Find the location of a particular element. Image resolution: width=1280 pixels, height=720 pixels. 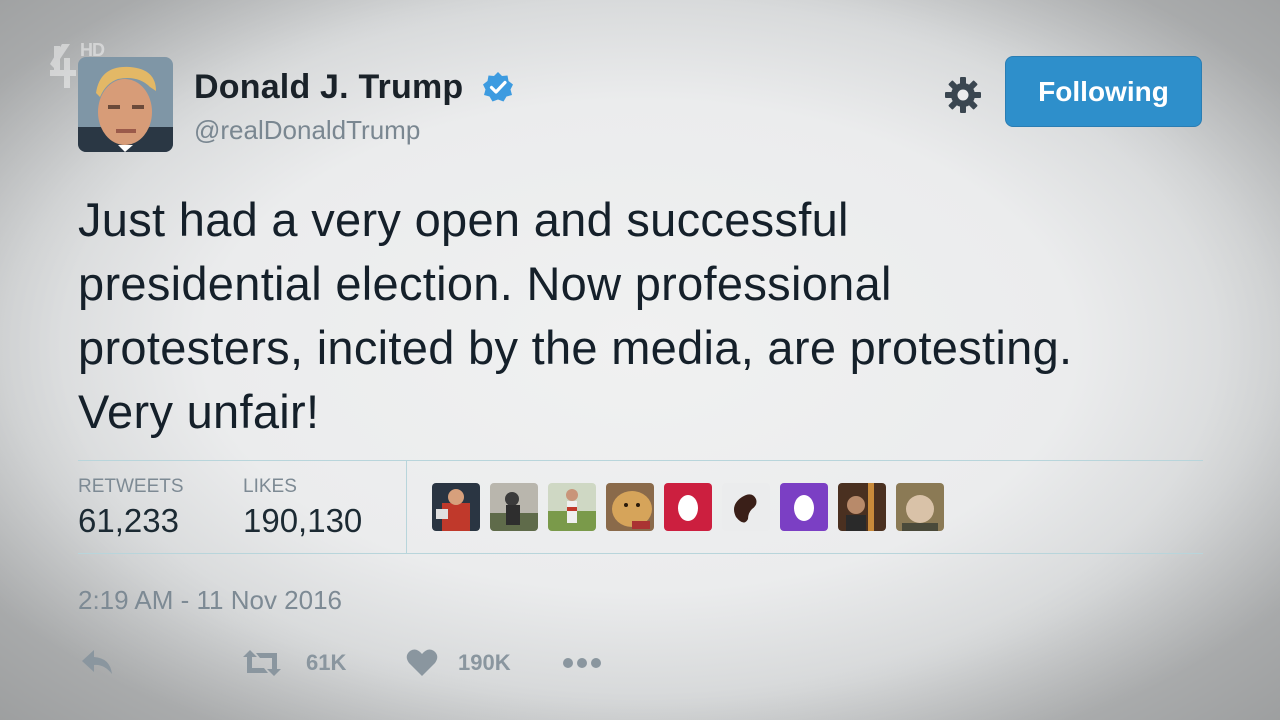

tweet-text-line: Very unfair! is located at coordinates (199, 411).